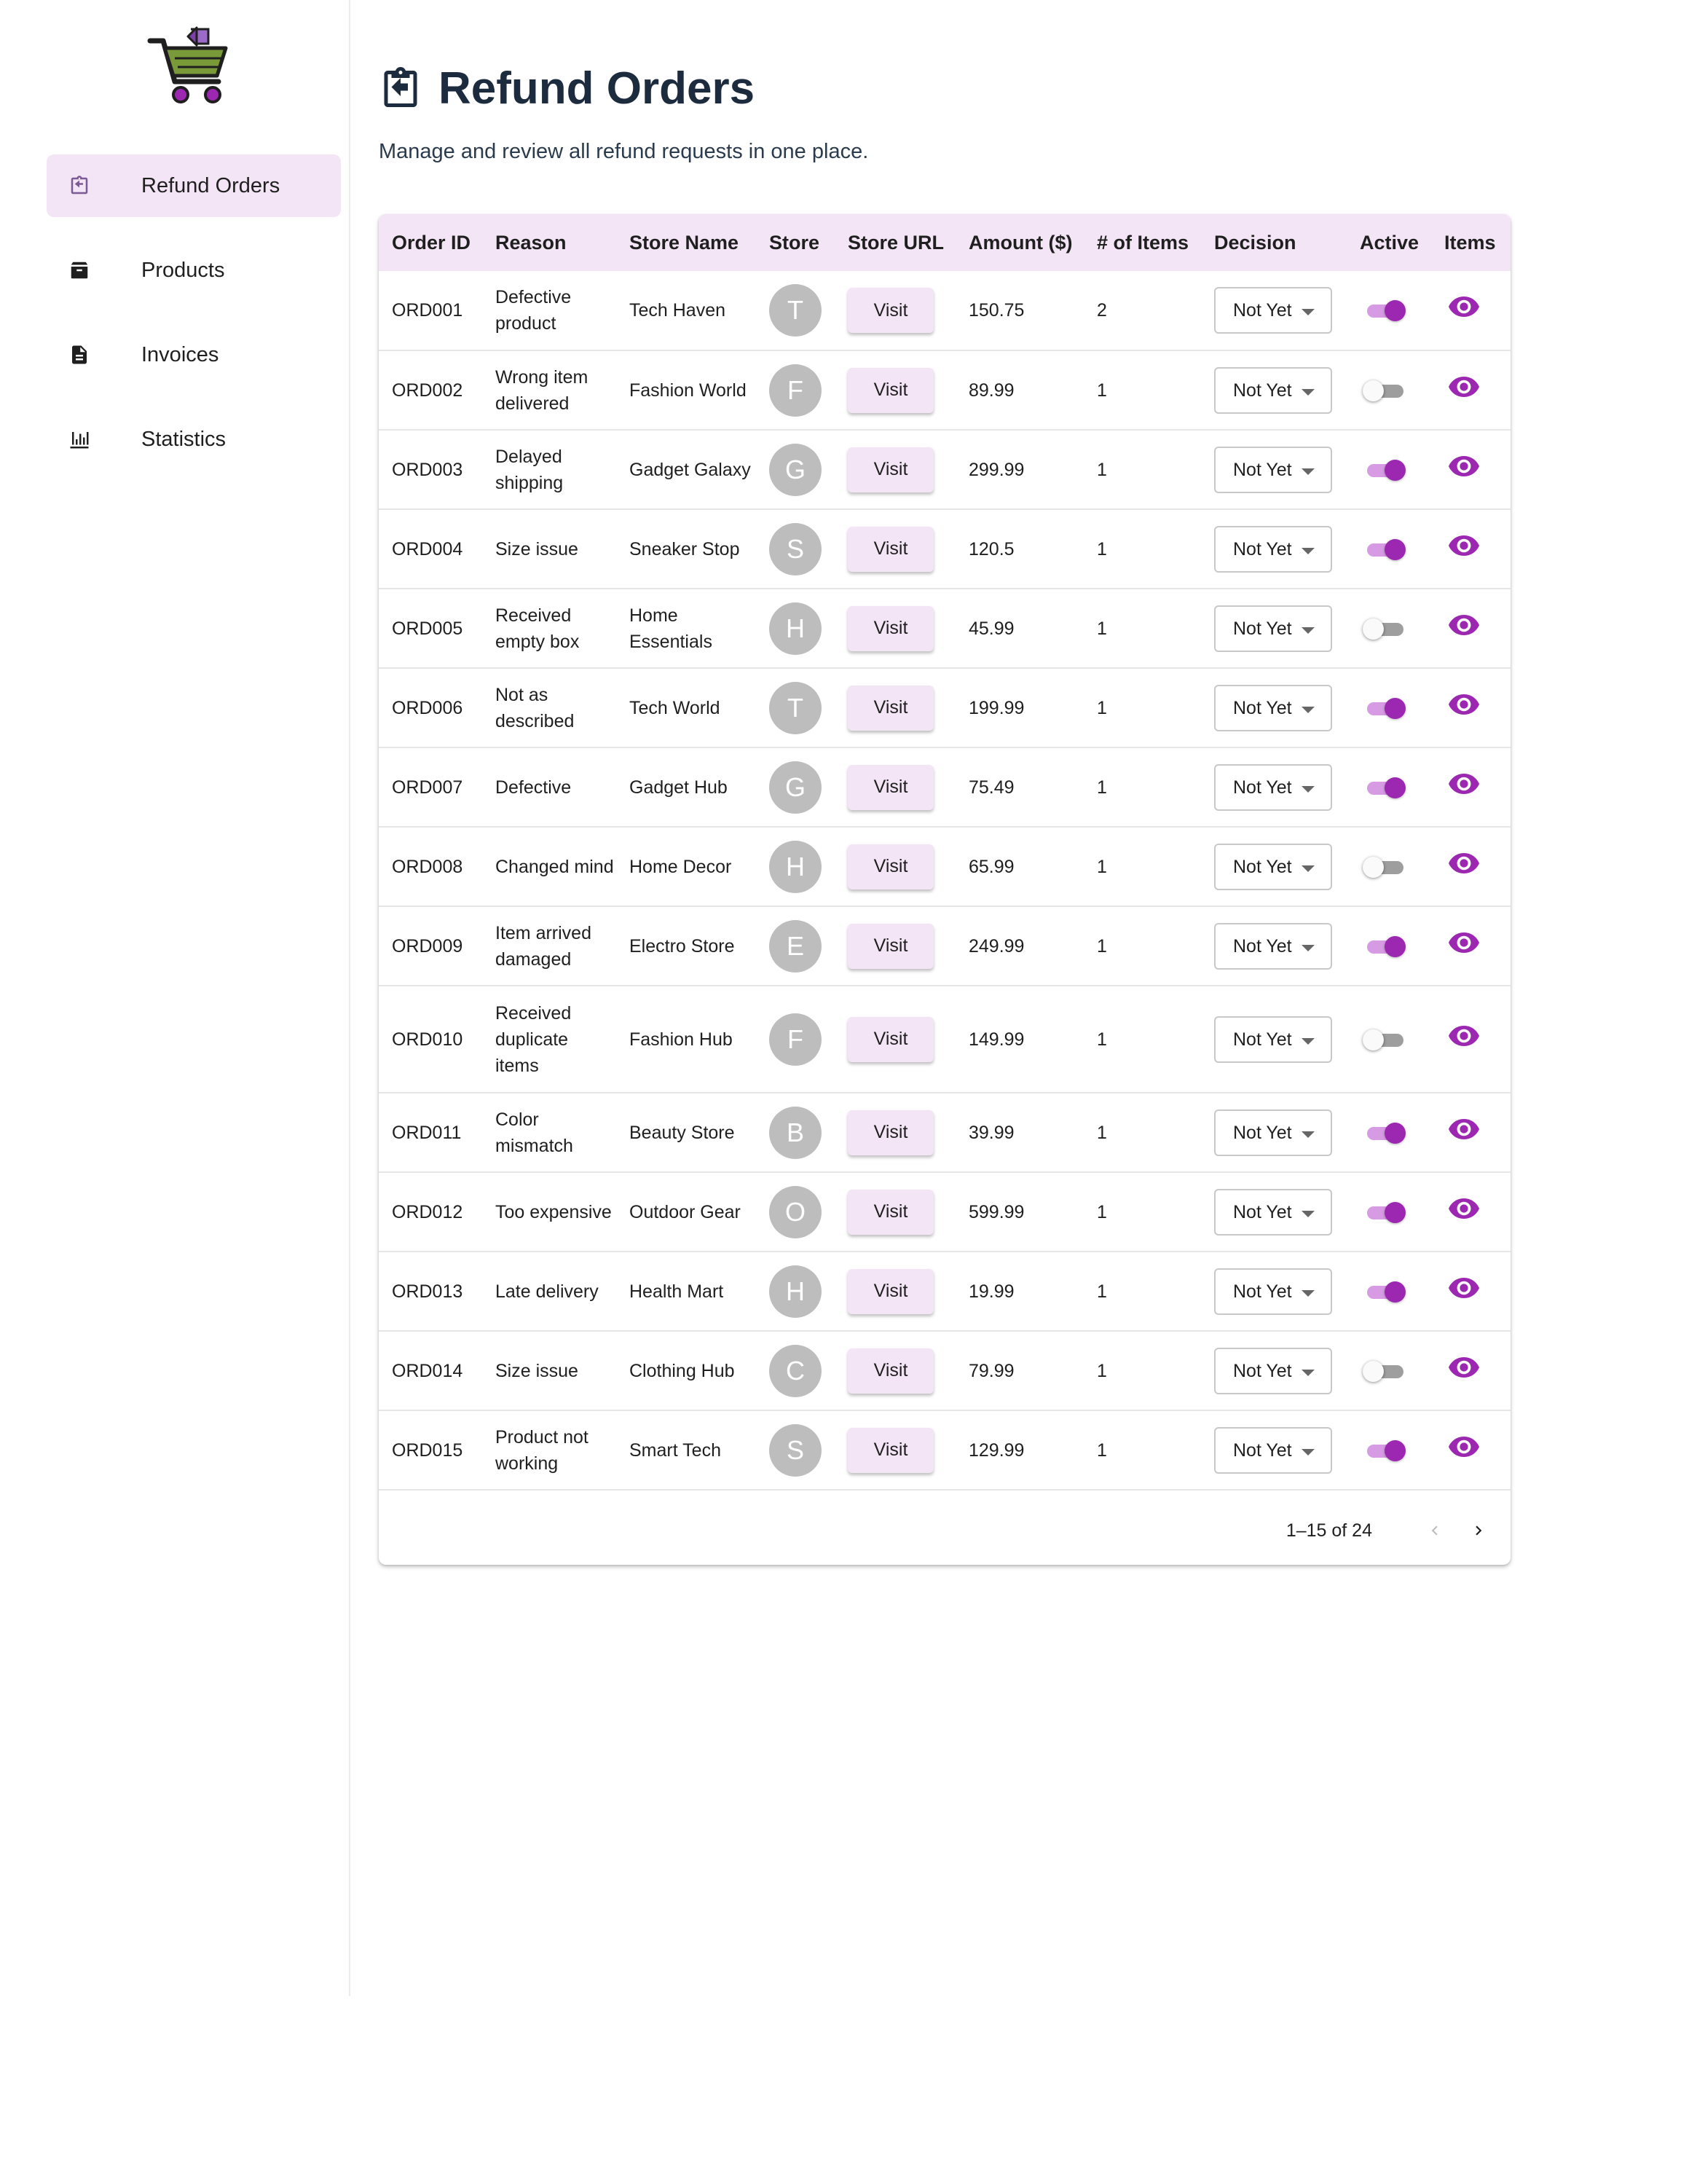 Image resolution: width=1697 pixels, height=2184 pixels. Describe the element at coordinates (549, 629) in the screenshot. I see `reason-cell: Received empty box` at that location.